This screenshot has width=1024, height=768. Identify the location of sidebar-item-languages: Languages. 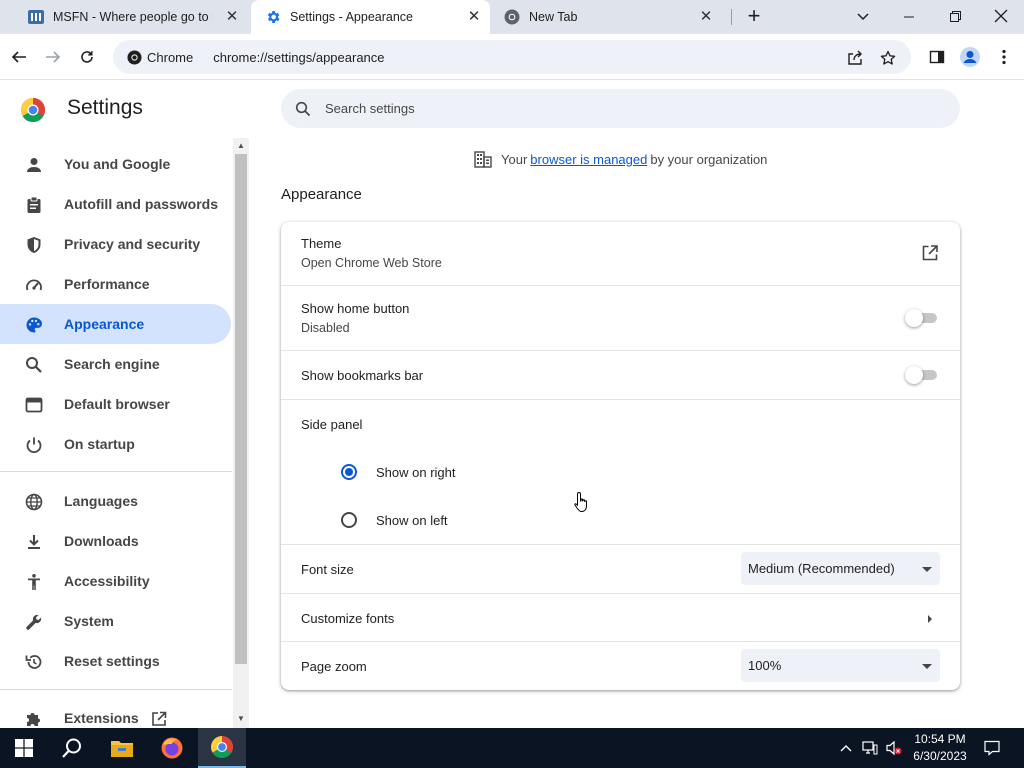
(115, 501).